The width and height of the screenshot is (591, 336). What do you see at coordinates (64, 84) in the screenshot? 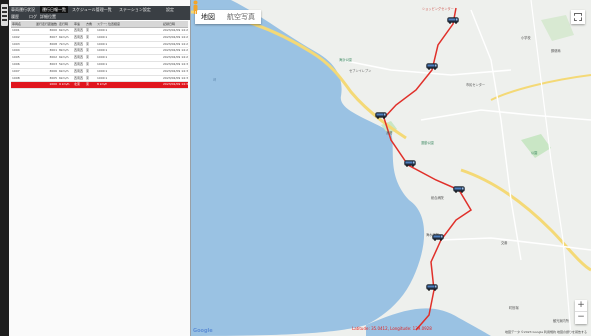
I see `table-cell: 9 km/h` at bounding box center [64, 84].